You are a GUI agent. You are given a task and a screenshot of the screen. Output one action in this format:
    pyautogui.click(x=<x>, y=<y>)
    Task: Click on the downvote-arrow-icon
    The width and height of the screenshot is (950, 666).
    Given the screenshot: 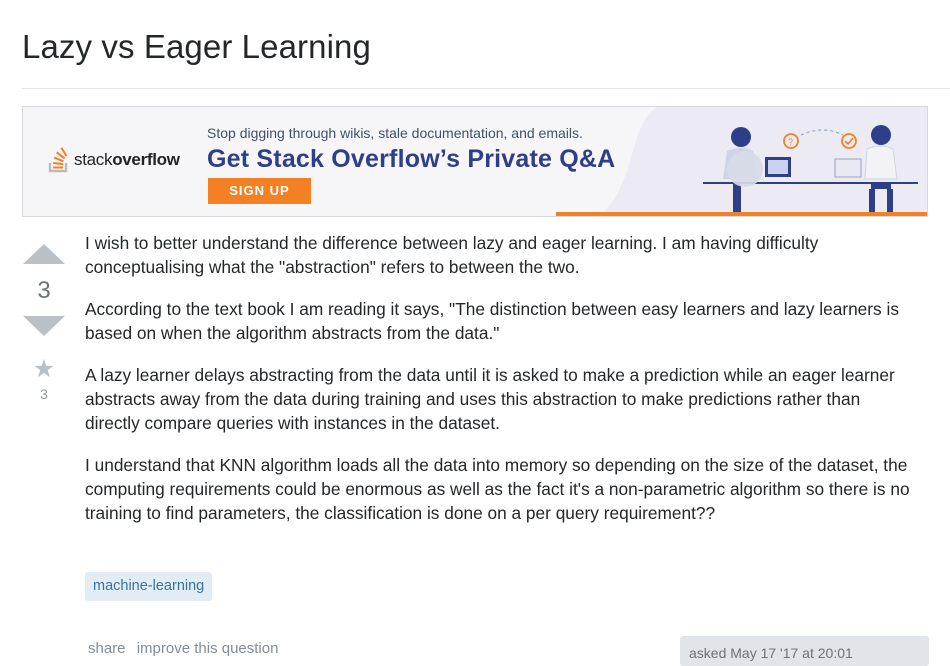 What is the action you would take?
    pyautogui.click(x=44, y=326)
    